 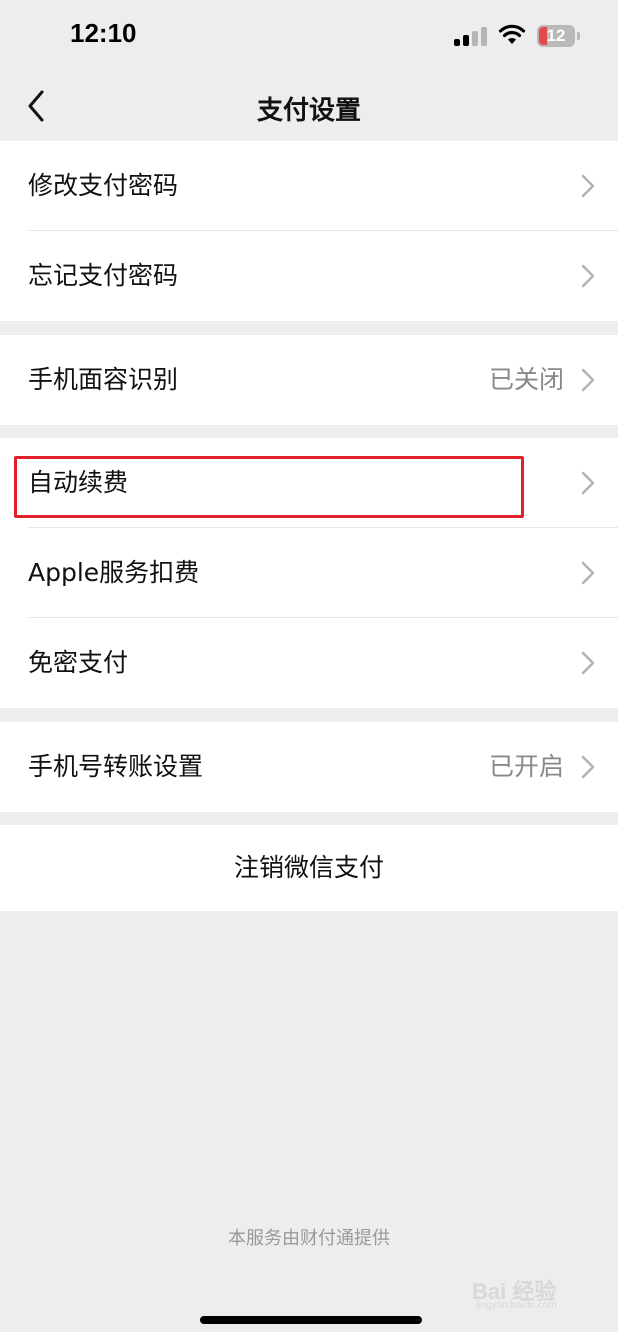 I want to click on settings-item-label: 手机号转账设置, so click(x=116, y=766).